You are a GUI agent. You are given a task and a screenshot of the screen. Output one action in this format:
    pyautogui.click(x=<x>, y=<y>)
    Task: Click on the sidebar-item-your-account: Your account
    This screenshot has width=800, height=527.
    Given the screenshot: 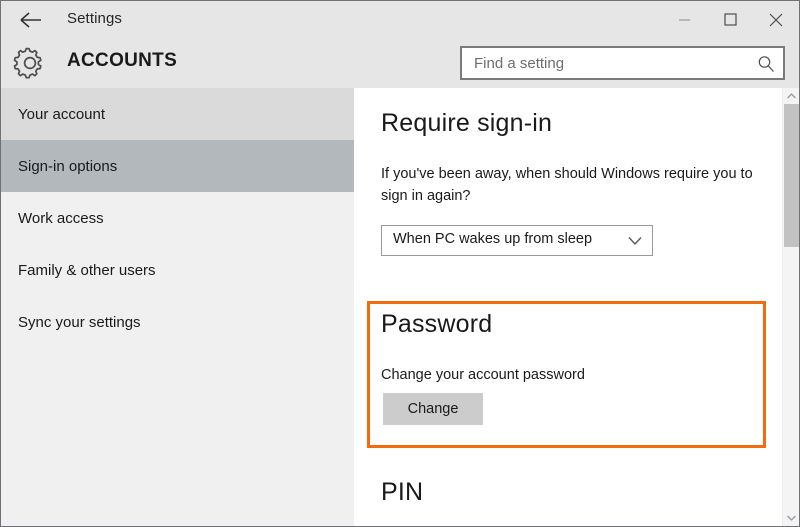 What is the action you would take?
    pyautogui.click(x=177, y=114)
    